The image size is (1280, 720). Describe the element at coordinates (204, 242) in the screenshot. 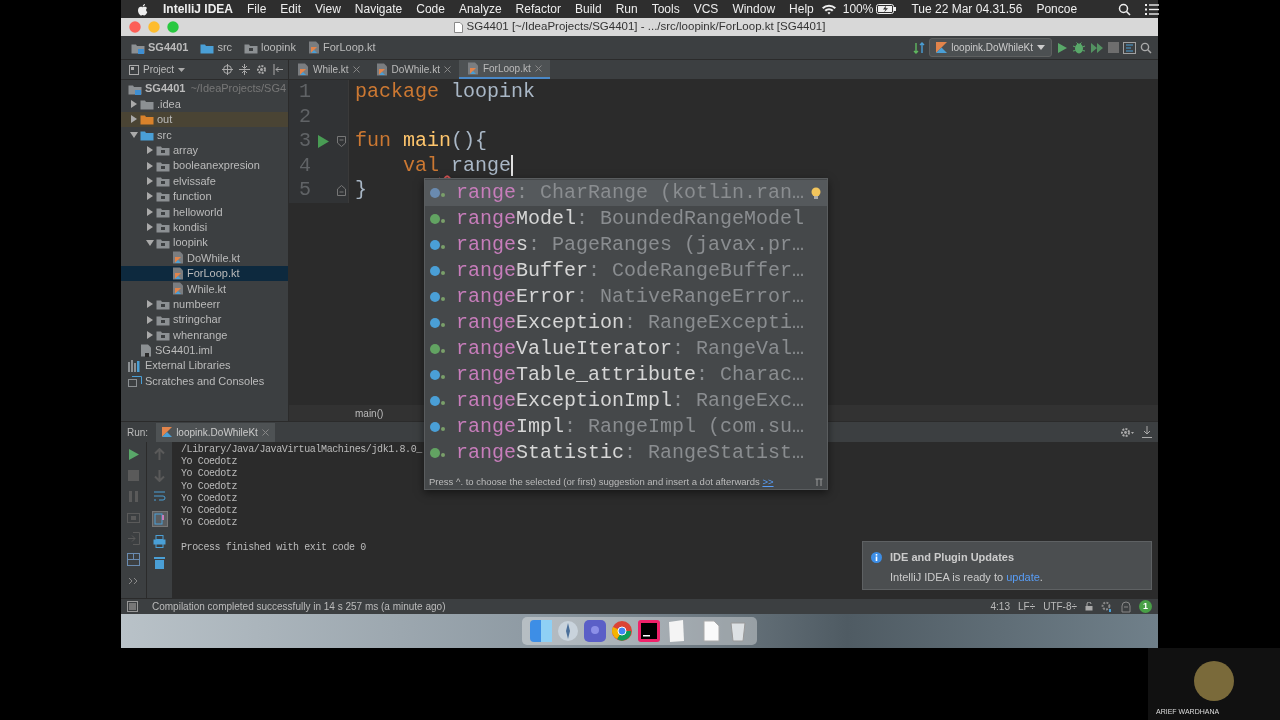

I see `tree-item: loopink` at that location.